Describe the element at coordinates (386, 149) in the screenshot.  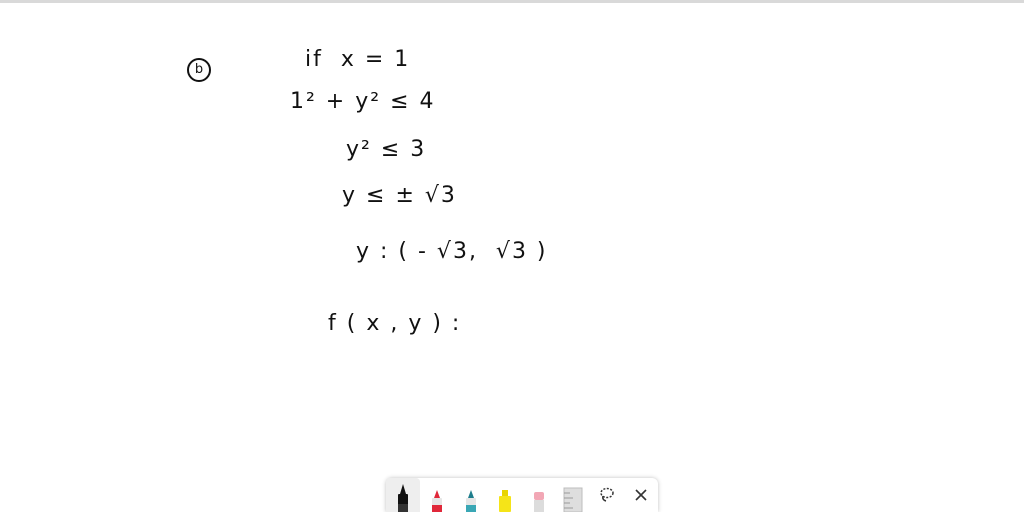
I see `handwritten-line-3: y² ≤ 3` at that location.